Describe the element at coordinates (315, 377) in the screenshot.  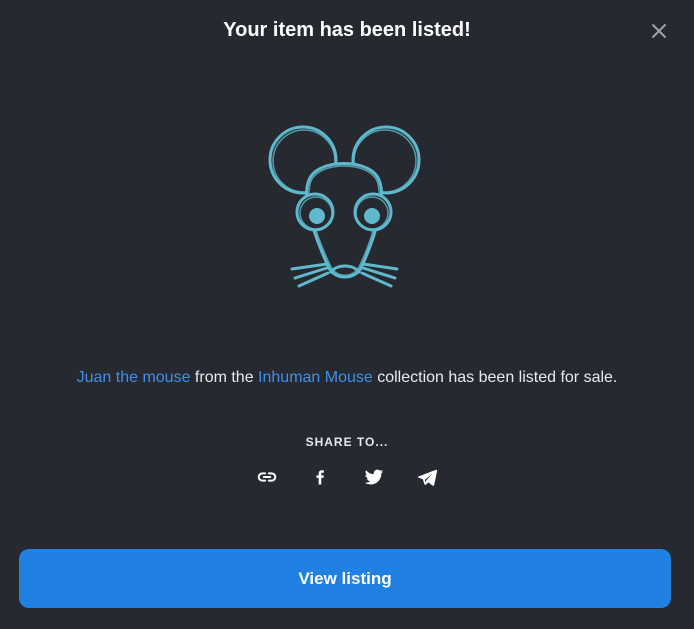
I see `collection-name-link: Inhuman Mouse` at that location.